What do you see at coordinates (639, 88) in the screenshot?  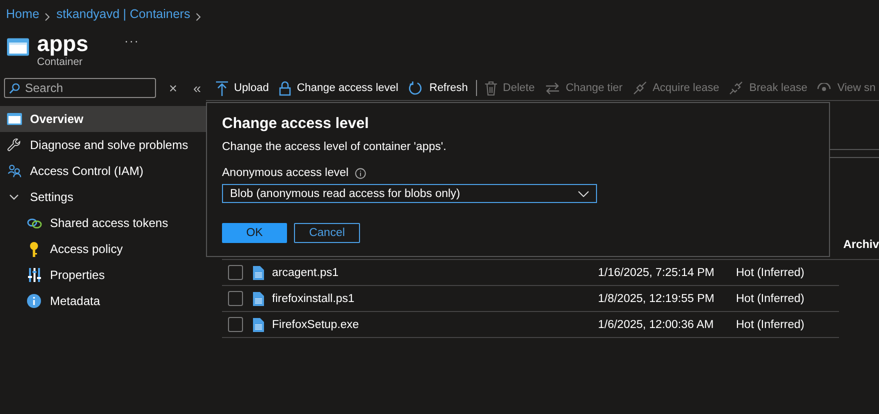 I see `link-icon` at bounding box center [639, 88].